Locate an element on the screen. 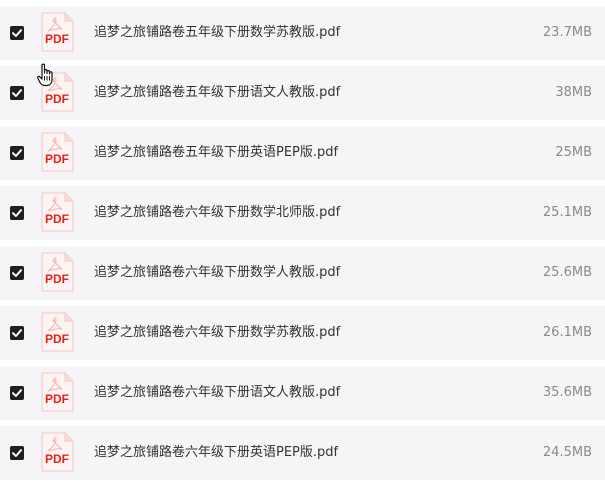 The height and width of the screenshot is (486, 605). file-name: 追梦之旅铺路卷六年级下册英语PEP版.pdf is located at coordinates (216, 452).